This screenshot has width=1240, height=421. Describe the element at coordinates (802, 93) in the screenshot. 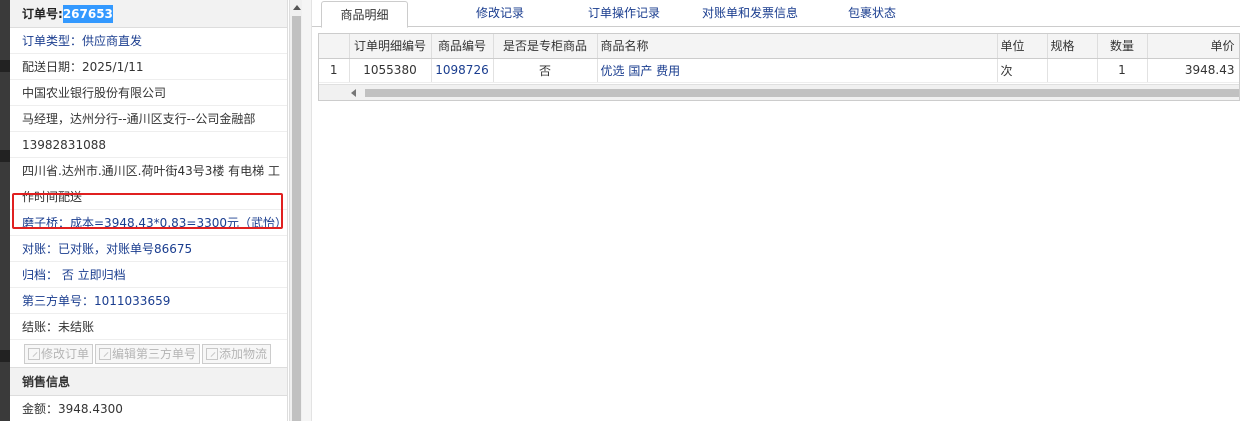

I see `horizontal-scrollbar-thumb` at that location.